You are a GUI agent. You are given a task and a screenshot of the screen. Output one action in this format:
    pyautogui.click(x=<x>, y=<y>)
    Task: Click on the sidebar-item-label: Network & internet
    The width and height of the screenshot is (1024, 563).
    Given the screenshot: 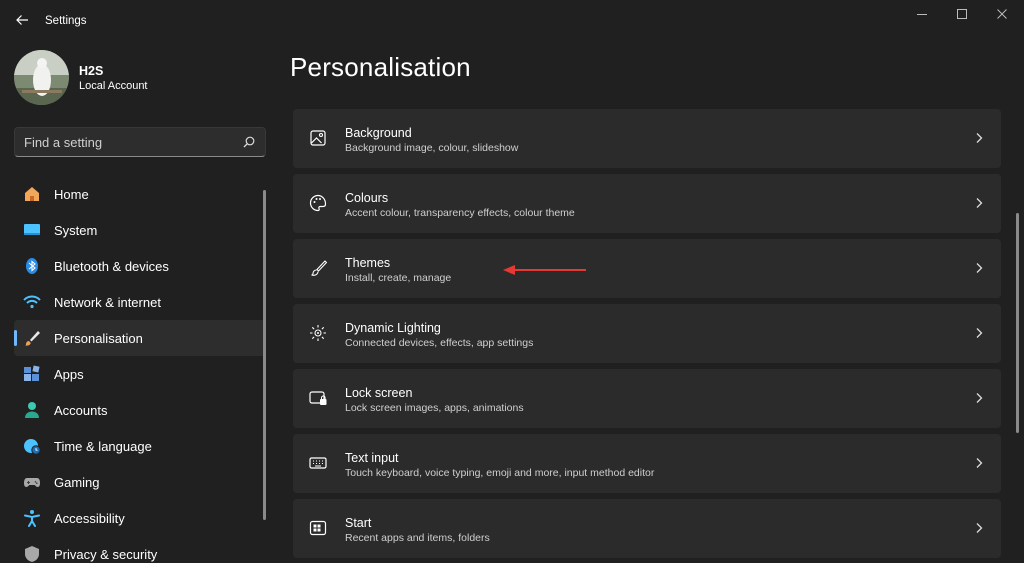 What is the action you would take?
    pyautogui.click(x=107, y=302)
    